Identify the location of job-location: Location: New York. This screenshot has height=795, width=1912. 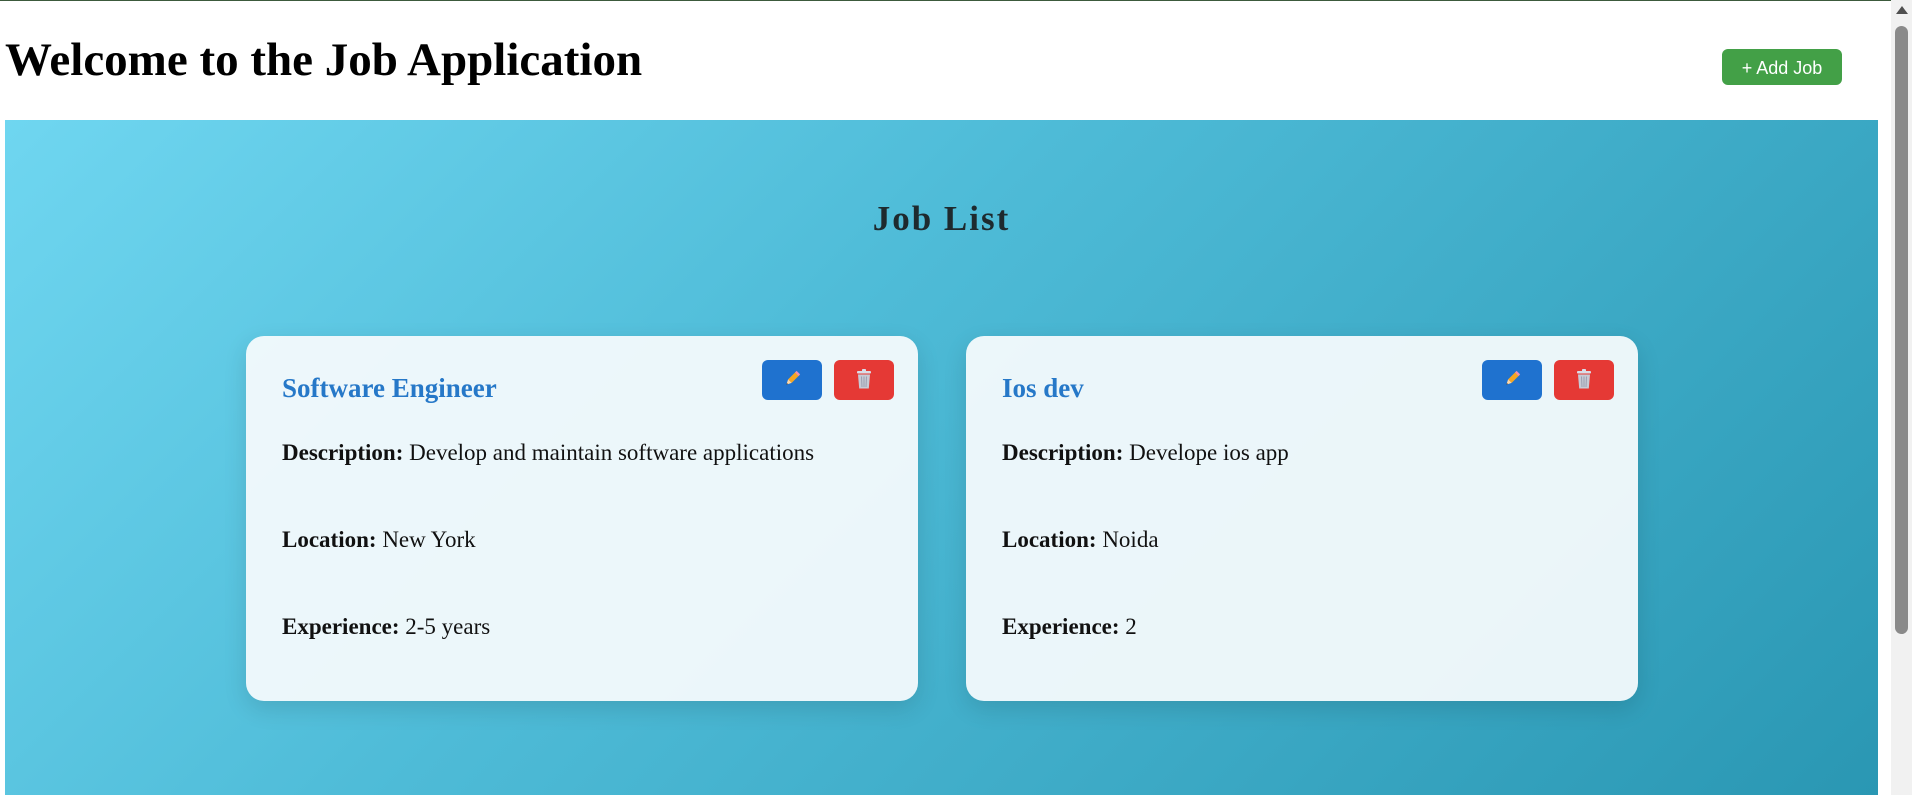
(379, 540).